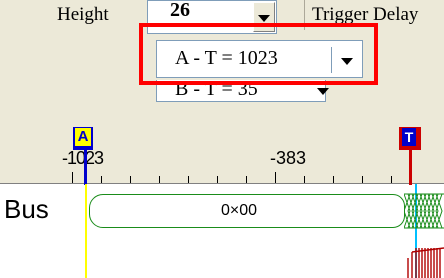 This screenshot has height=278, width=444. What do you see at coordinates (83, 14) in the screenshot?
I see `height-label: Height` at bounding box center [83, 14].